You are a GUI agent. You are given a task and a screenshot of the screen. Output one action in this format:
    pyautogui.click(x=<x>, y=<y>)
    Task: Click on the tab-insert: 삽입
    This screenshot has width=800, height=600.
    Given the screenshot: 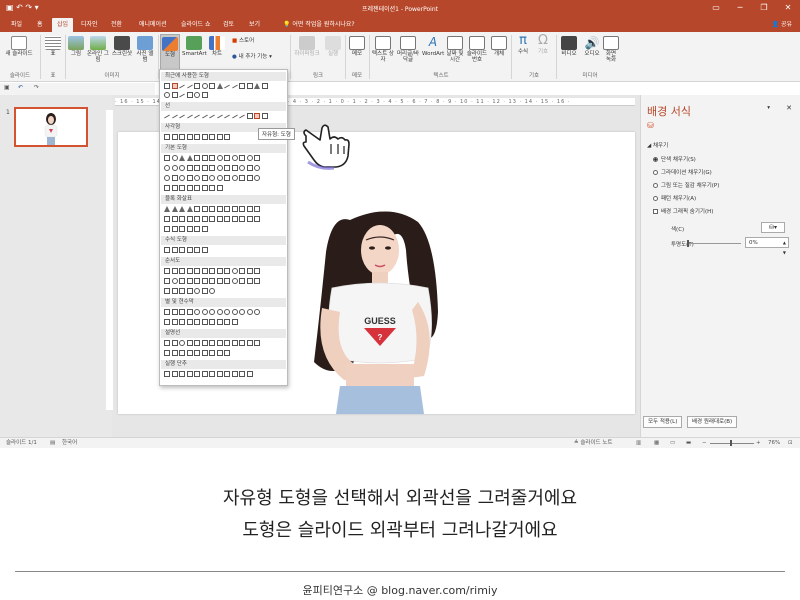 What is the action you would take?
    pyautogui.click(x=63, y=25)
    